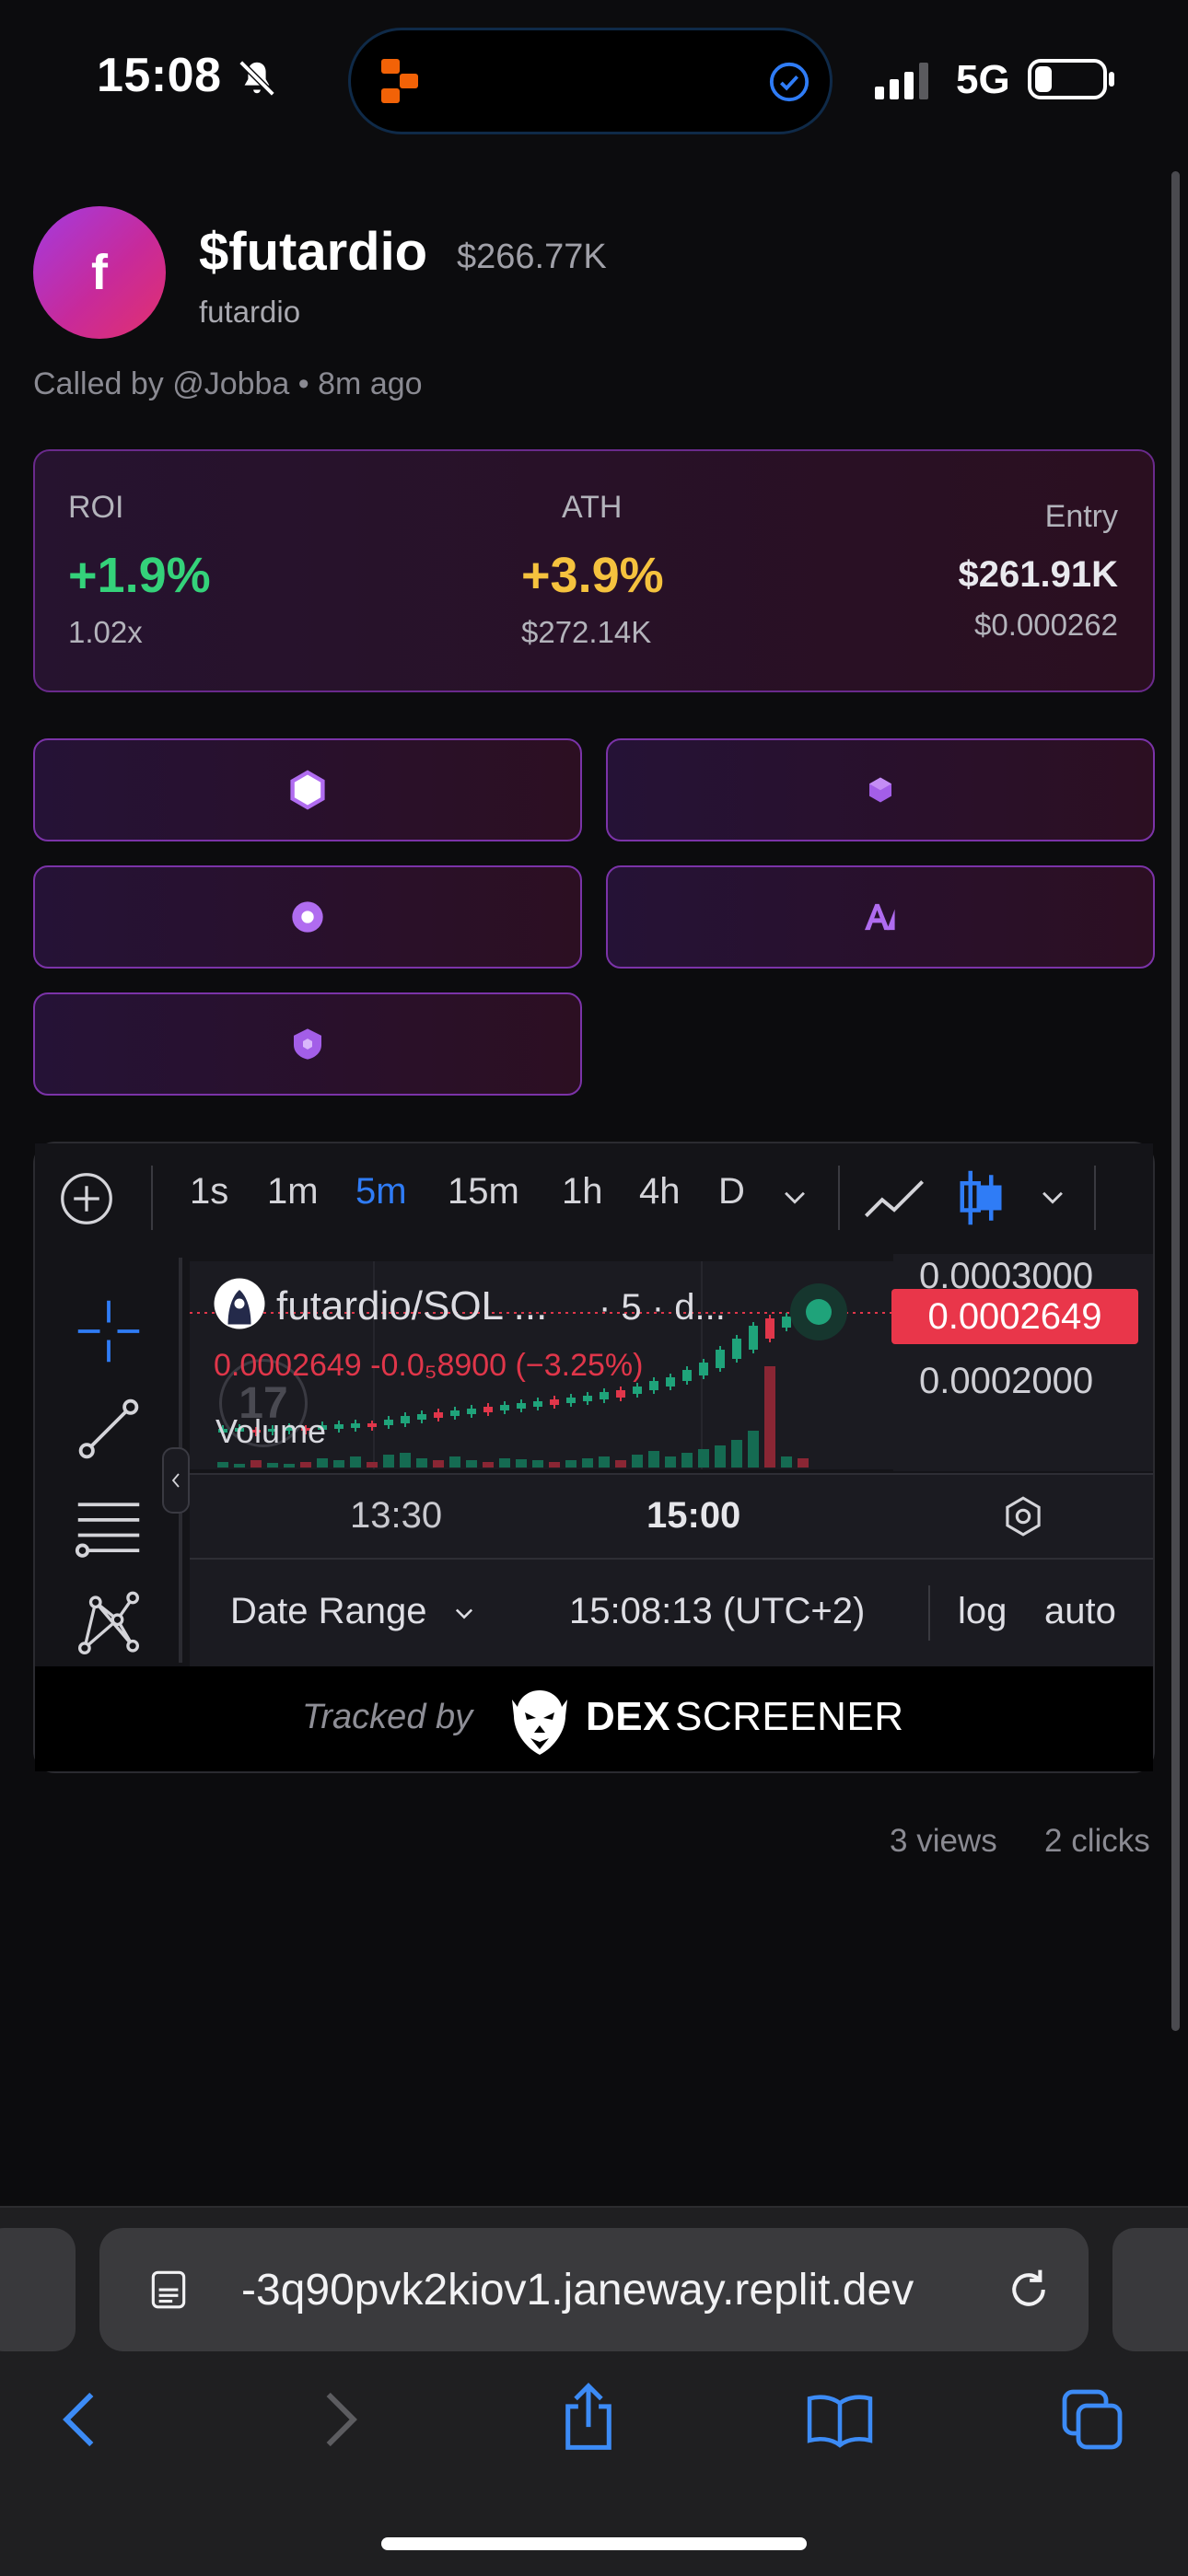 The width and height of the screenshot is (1188, 2576). I want to click on link-button-radio, so click(307, 917).